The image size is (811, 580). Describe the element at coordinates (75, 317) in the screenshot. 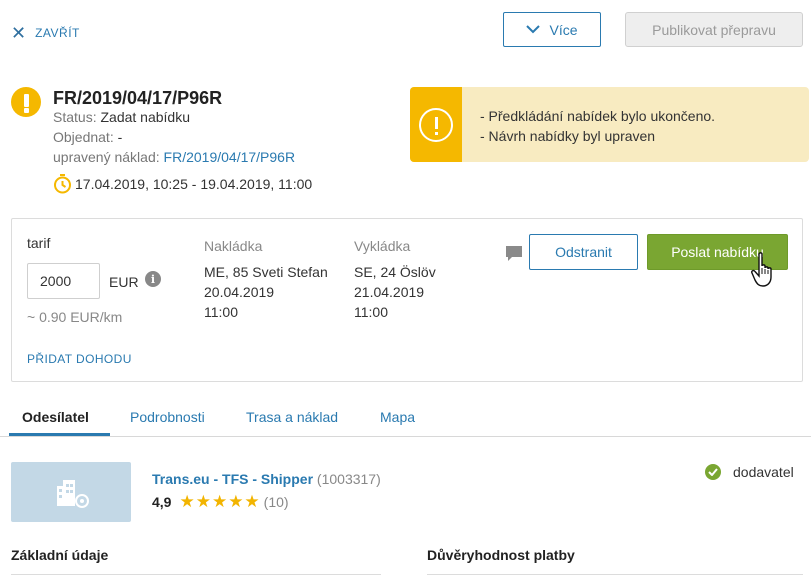

I see `price-per-km: ~ 0.90 EUR/km` at that location.